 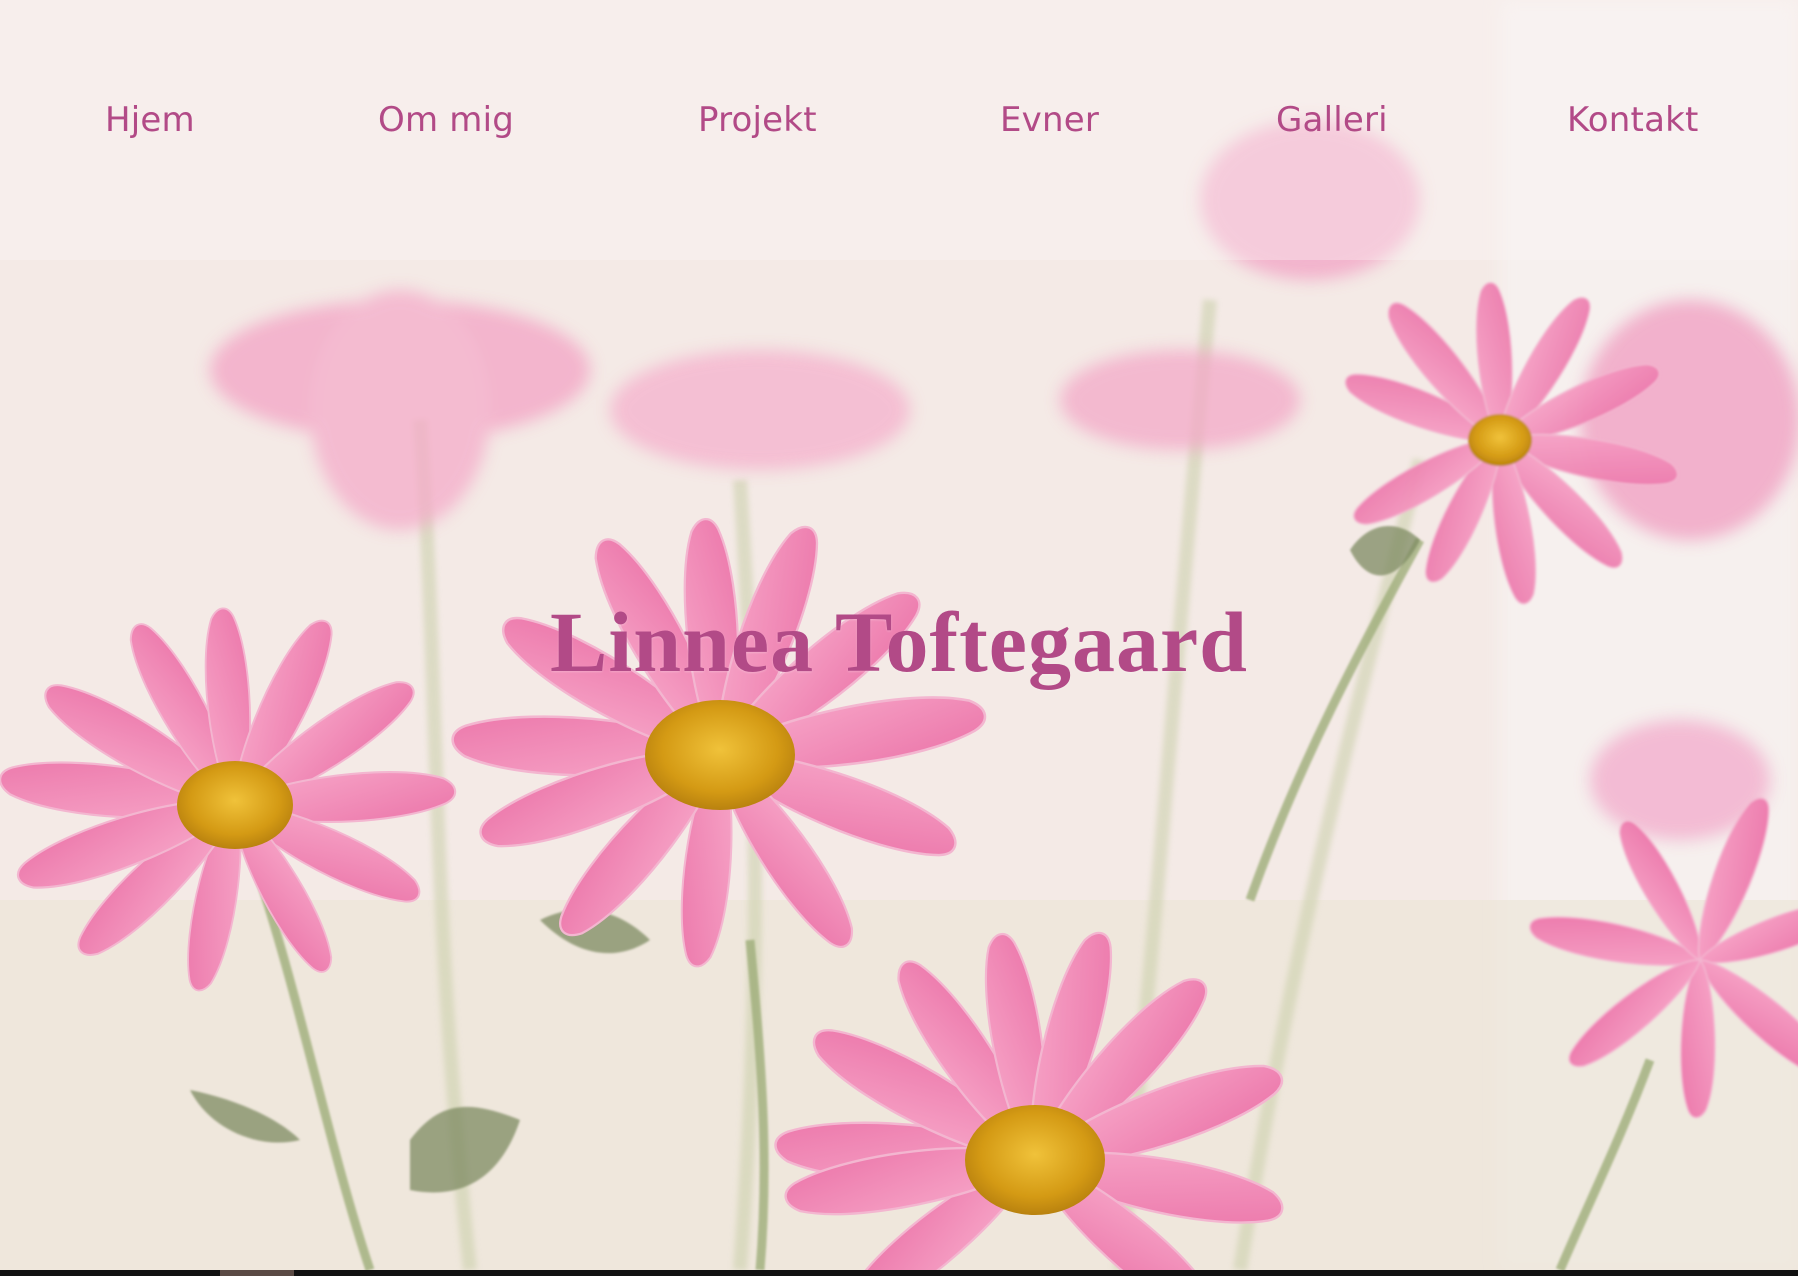 What do you see at coordinates (257, 1273) in the screenshot?
I see `scrollbar-thumb` at bounding box center [257, 1273].